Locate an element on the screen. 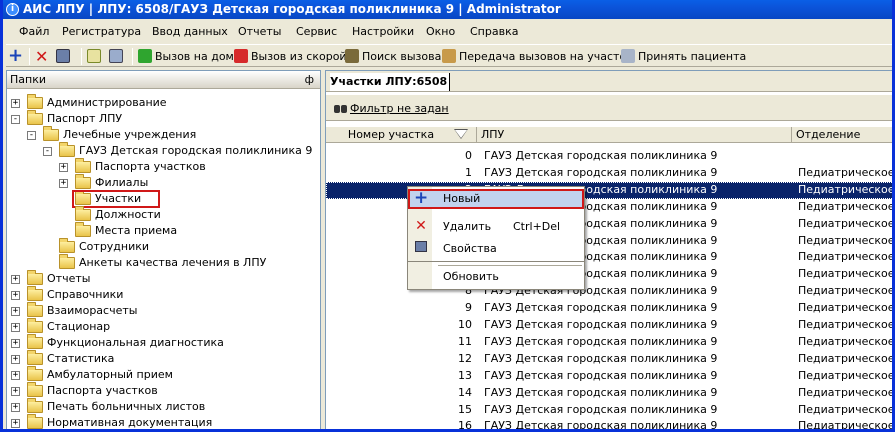 The height and width of the screenshot is (432, 895). accept-patient-label: Принять пациента is located at coordinates (692, 56).